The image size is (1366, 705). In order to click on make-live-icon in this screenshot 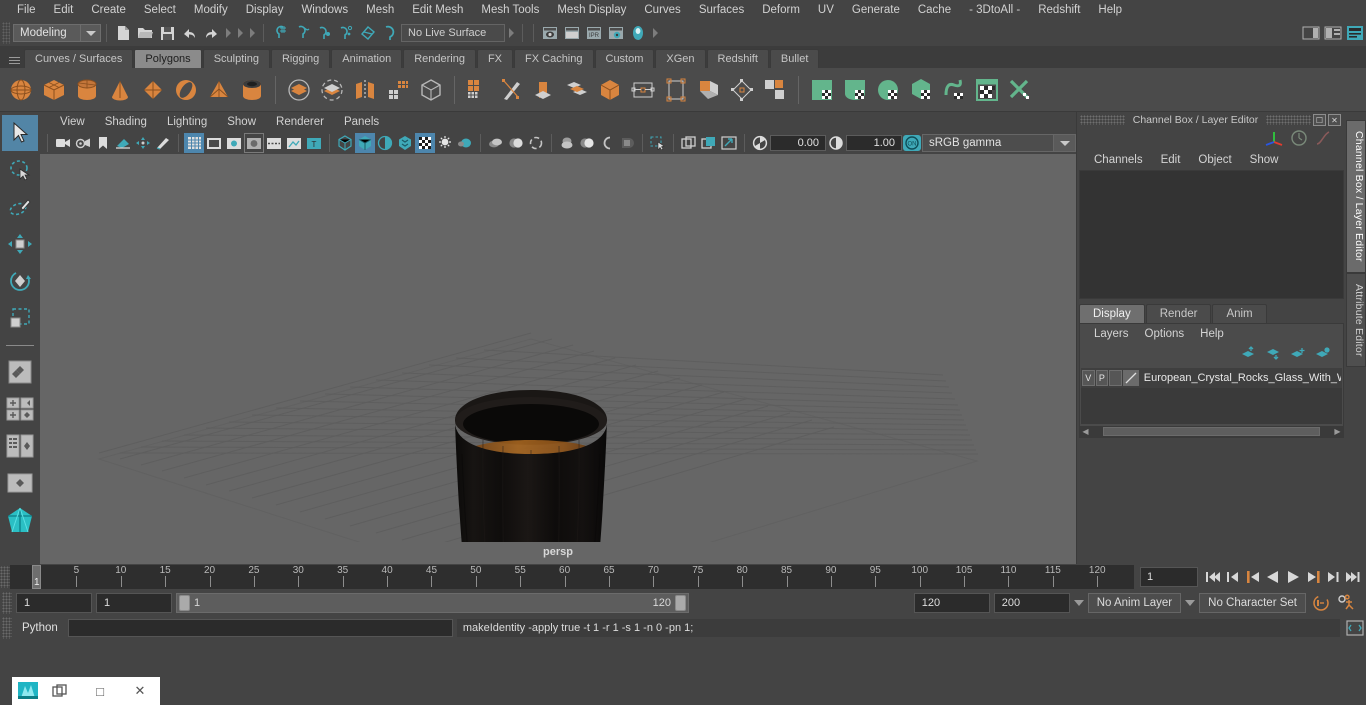, I will do `click(390, 33)`.